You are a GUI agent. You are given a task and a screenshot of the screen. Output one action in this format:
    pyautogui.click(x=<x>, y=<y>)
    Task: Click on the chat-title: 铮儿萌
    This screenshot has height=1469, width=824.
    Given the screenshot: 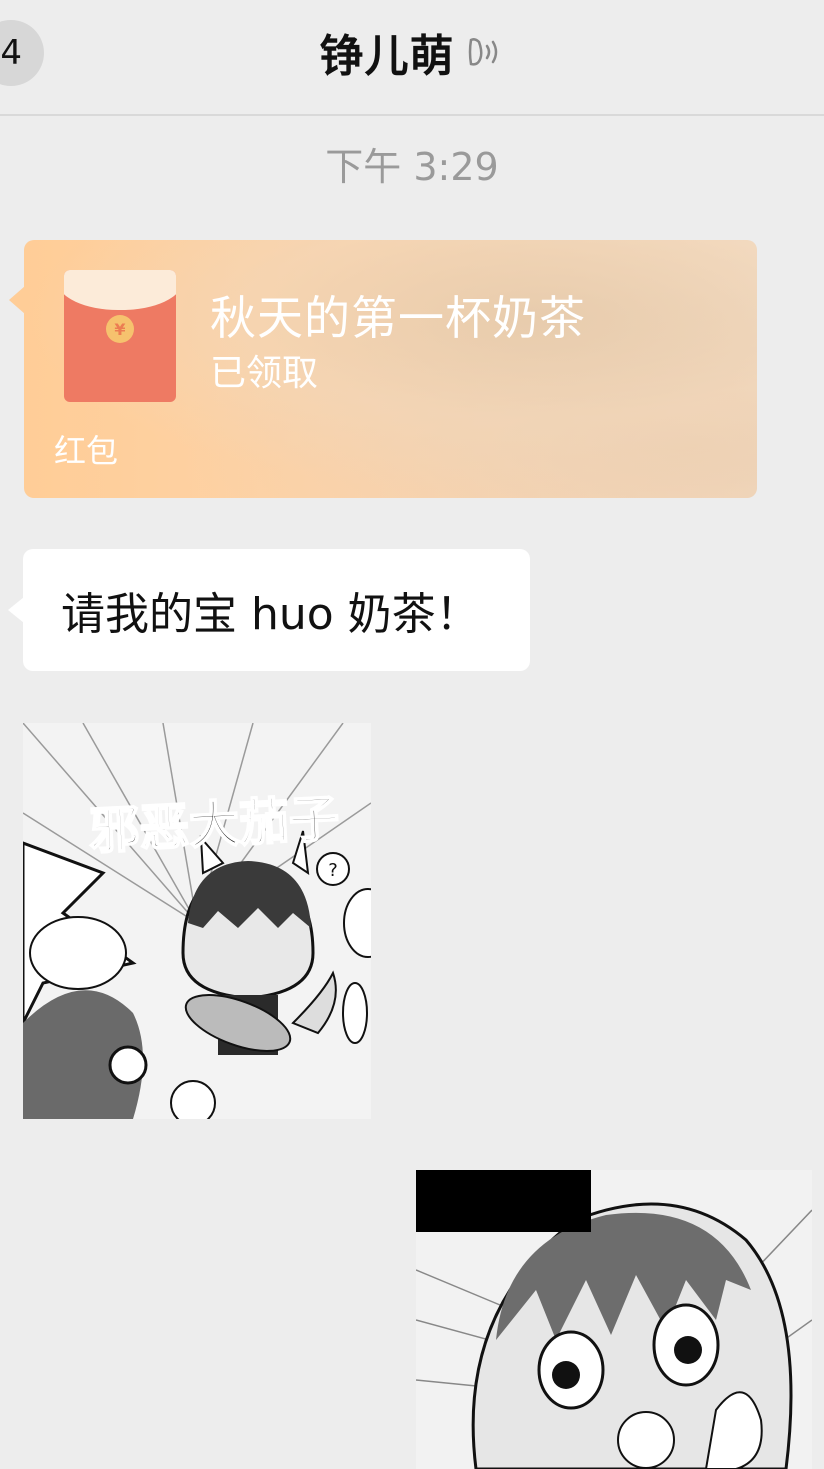 What is the action you would take?
    pyautogui.click(x=387, y=56)
    